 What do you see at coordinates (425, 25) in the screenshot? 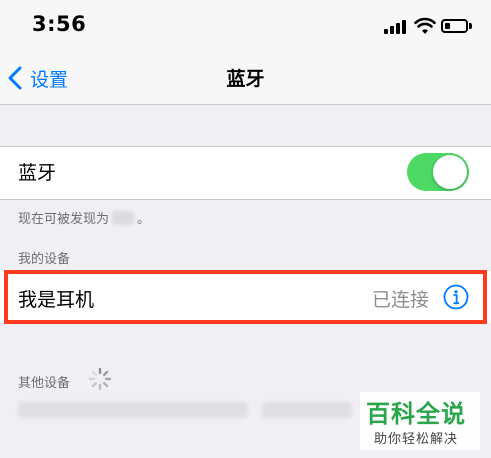
I see `wifi-icon` at bounding box center [425, 25].